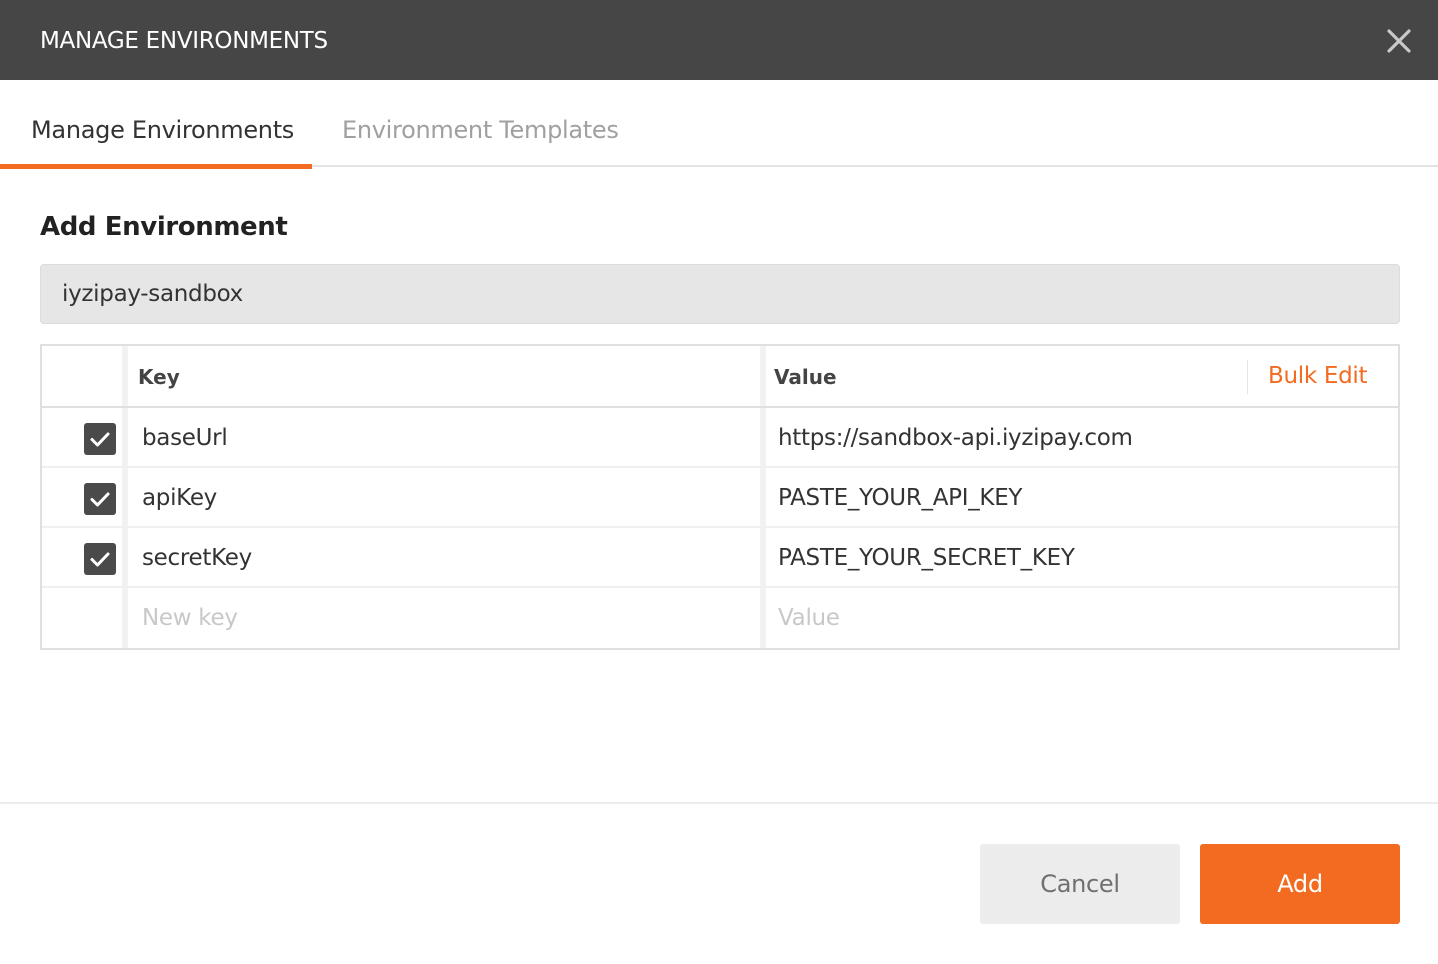 The width and height of the screenshot is (1438, 964). I want to click on divider, so click(1247, 377).